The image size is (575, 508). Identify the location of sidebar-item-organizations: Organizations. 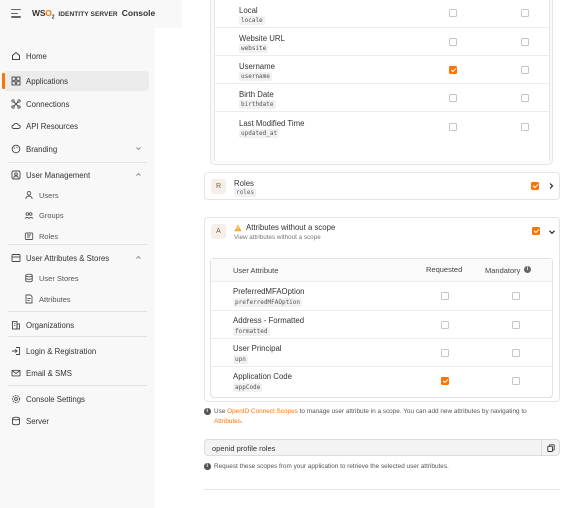
(76, 325).